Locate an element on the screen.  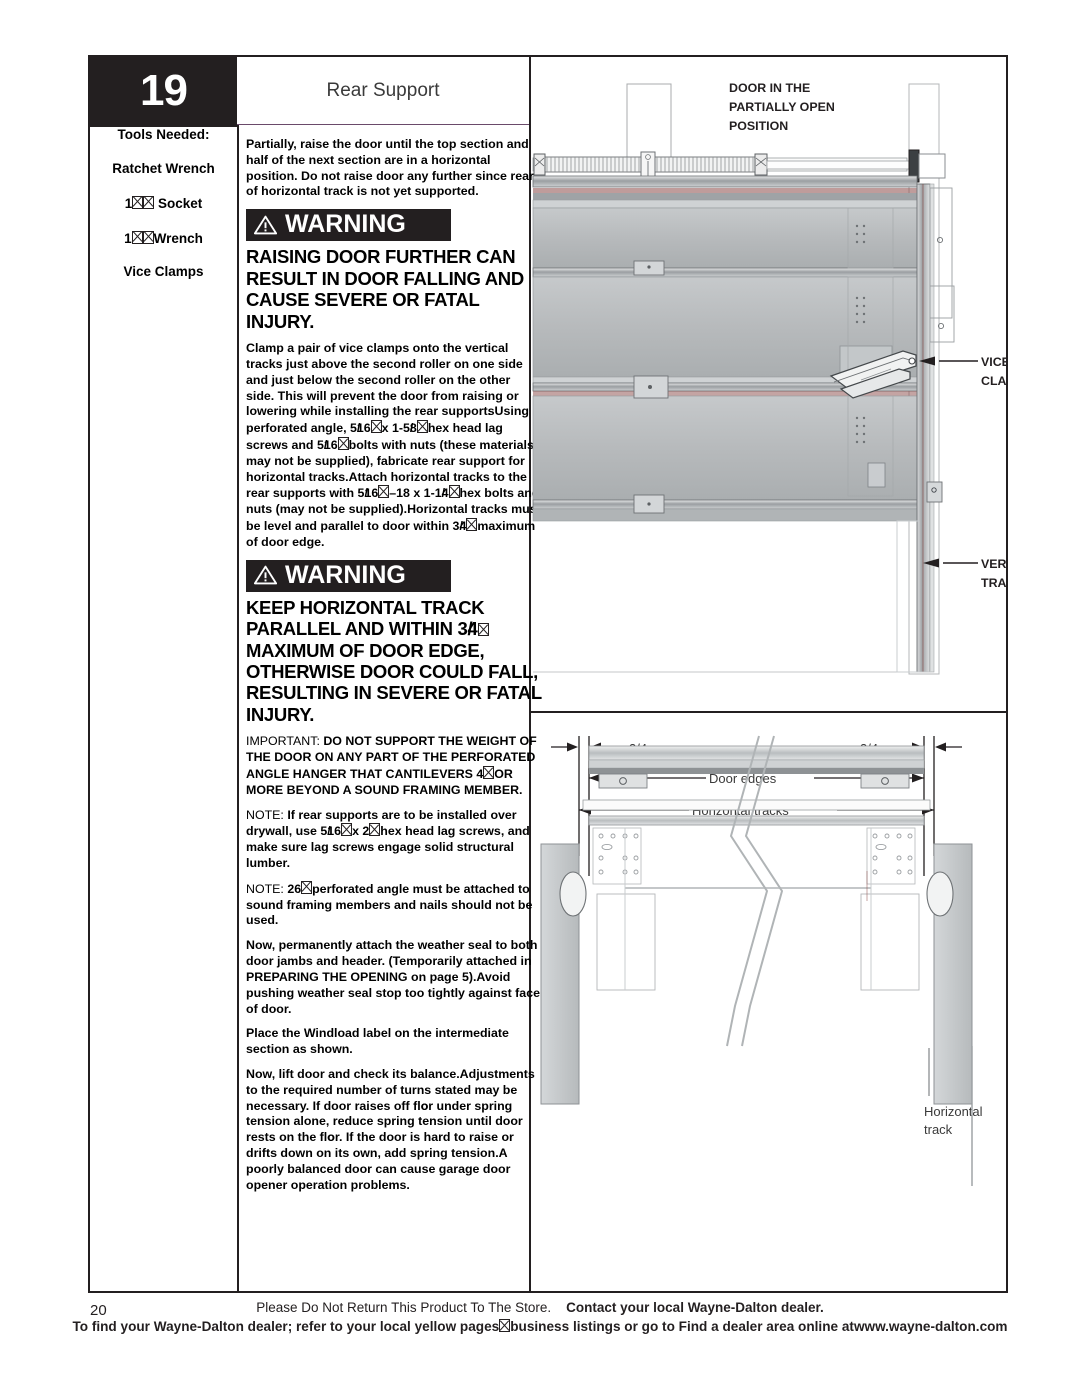
tool-item-vice-clamps: Vice Clamps is located at coordinates (163, 272).